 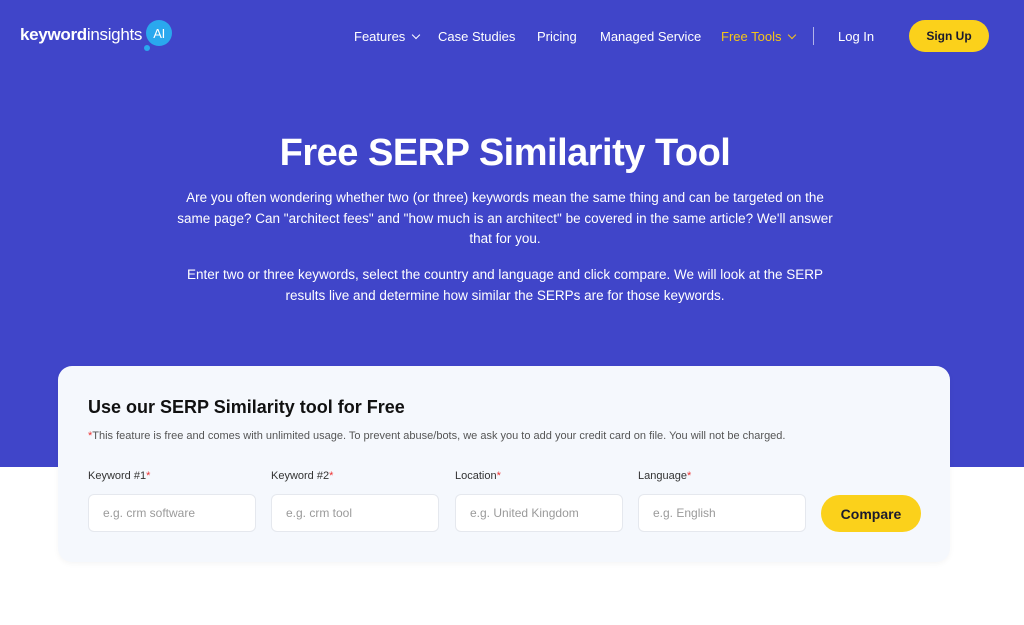 I want to click on keyword-1-label: Keyword #1*, so click(x=119, y=476).